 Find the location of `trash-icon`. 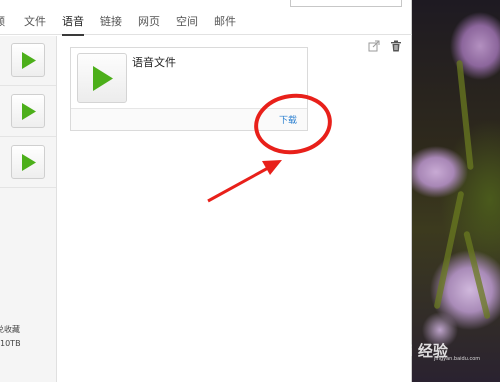

trash-icon is located at coordinates (396, 46).